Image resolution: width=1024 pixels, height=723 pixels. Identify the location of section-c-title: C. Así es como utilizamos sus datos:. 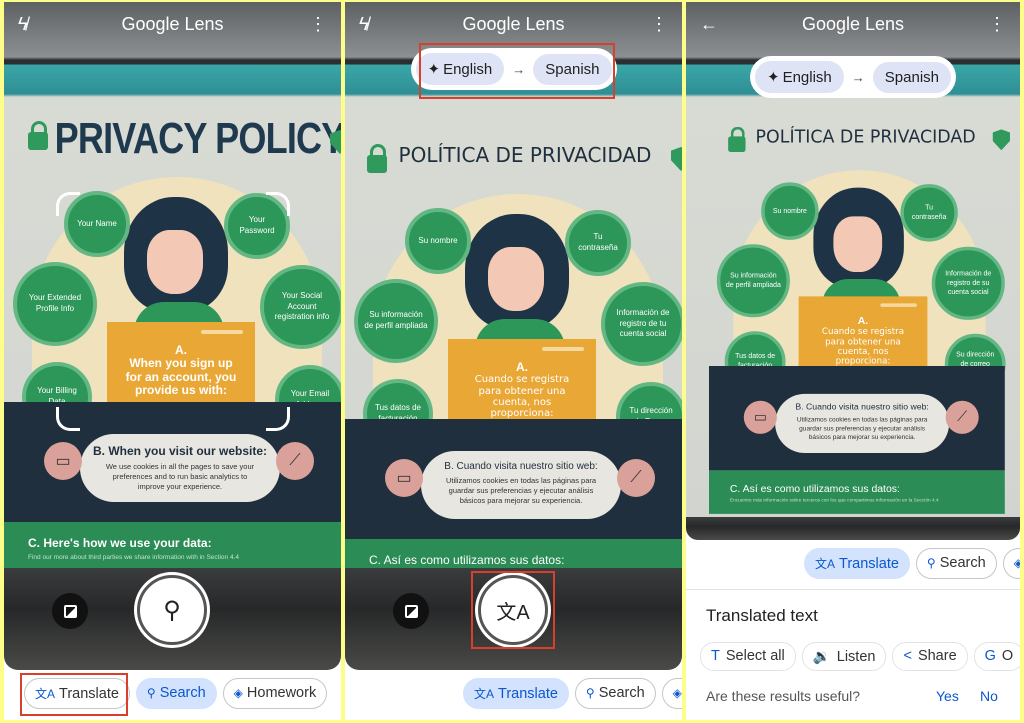
(814, 488).